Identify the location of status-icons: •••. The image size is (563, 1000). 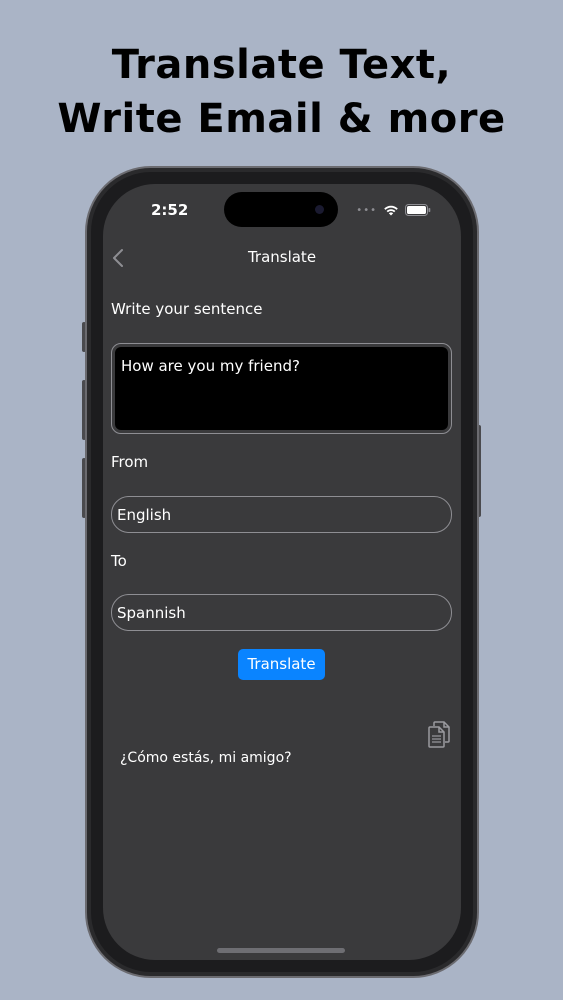
(393, 210).